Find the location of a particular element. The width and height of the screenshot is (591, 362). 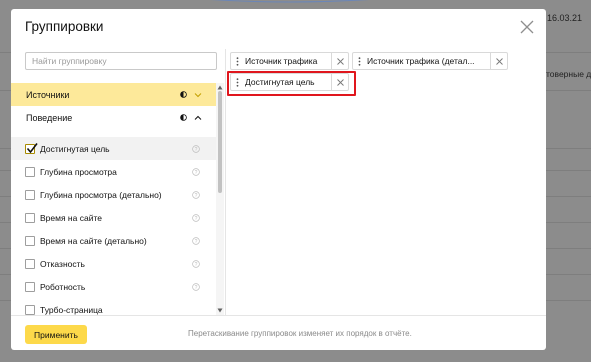

table-date-fragment: 16.03.21 is located at coordinates (565, 18).